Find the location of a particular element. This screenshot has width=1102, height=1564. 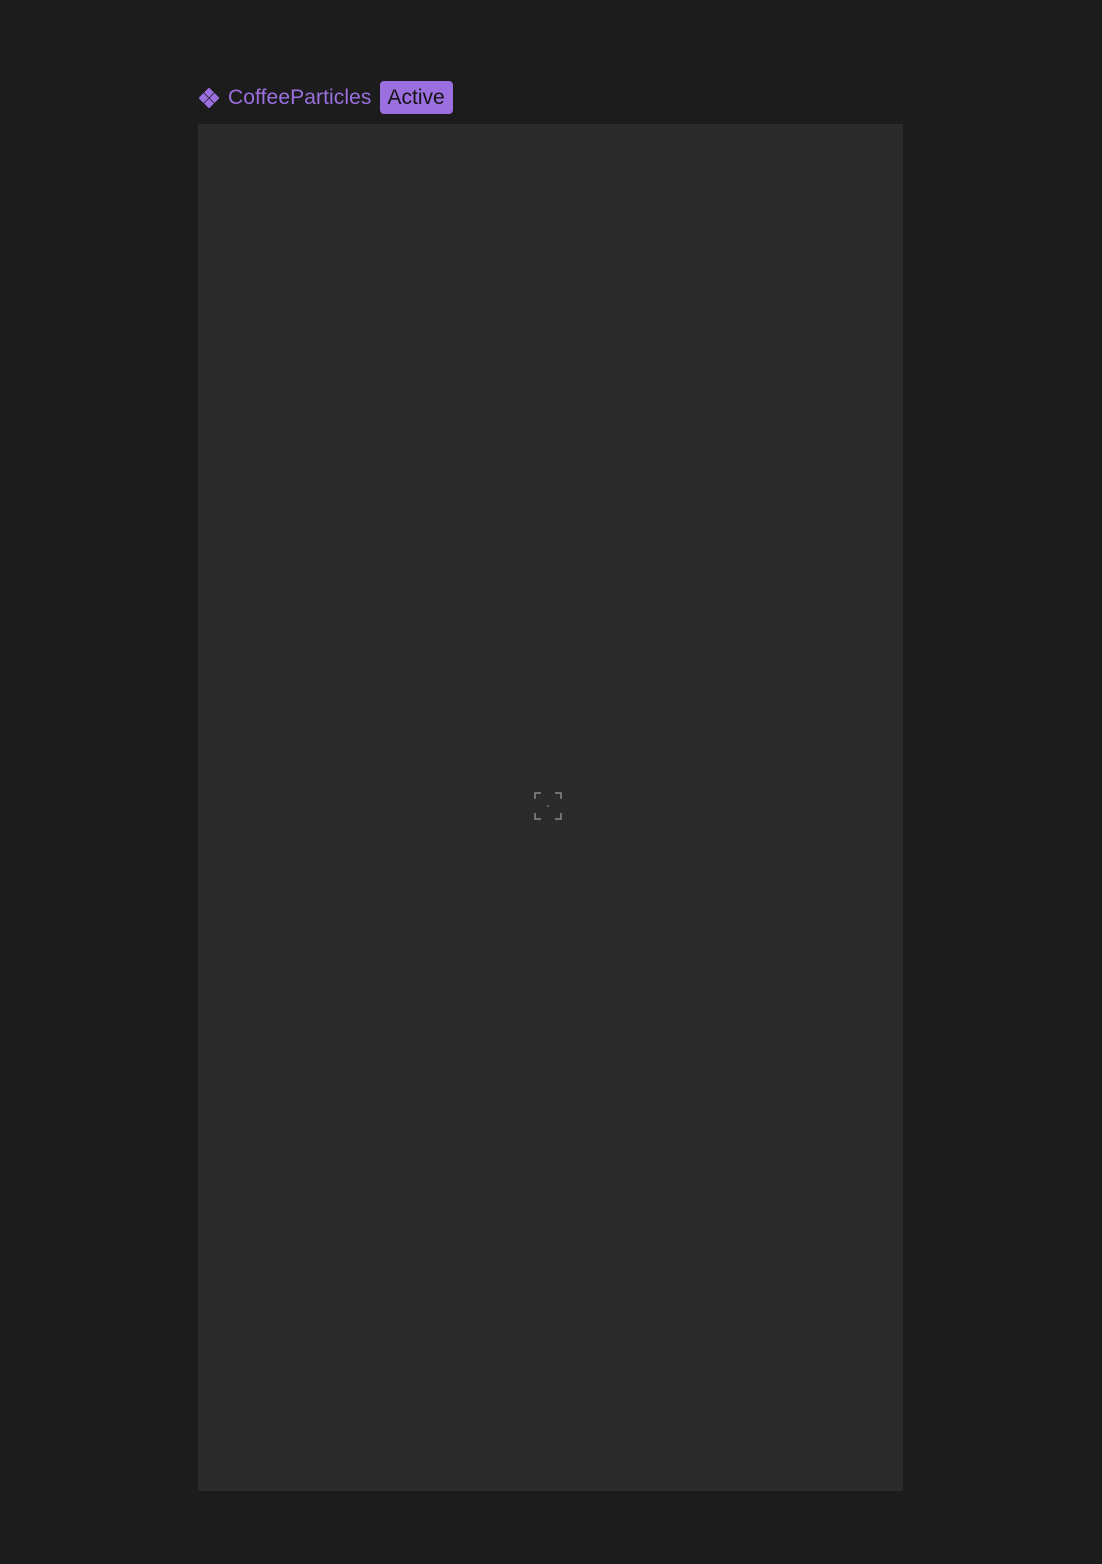

component-name: CoffeeParticles is located at coordinates (300, 97).